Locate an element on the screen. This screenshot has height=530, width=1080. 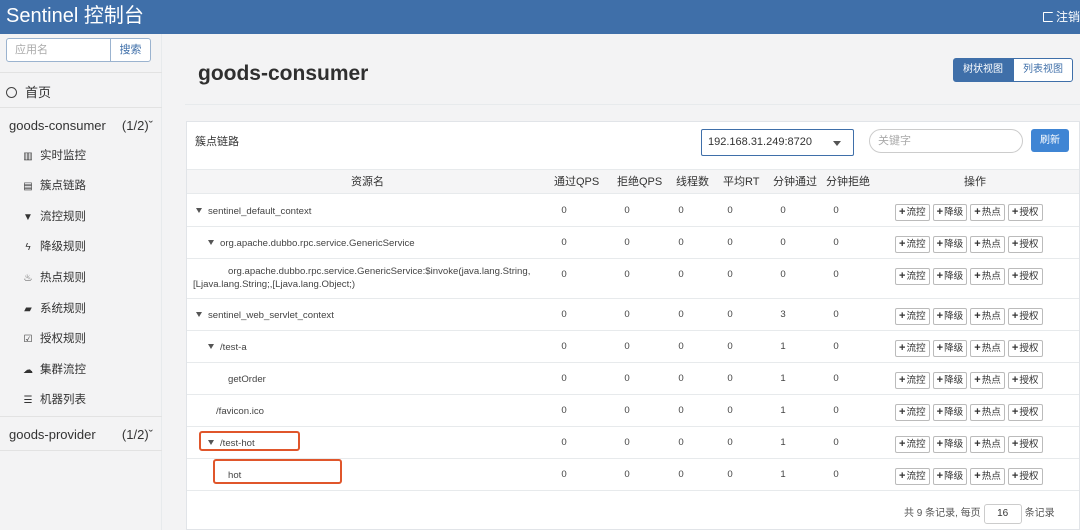
sidebar-item-flow-rules: ▼ 流控规则 is located at coordinates (54, 217).